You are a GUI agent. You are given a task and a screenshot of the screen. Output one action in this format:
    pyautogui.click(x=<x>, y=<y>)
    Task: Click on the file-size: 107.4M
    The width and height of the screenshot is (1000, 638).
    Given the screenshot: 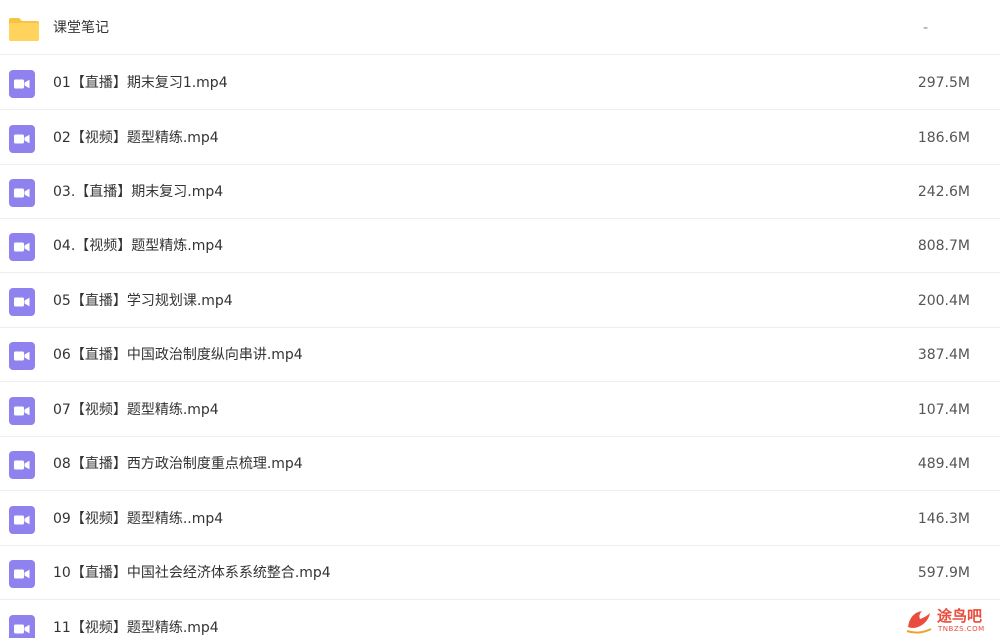 What is the action you would take?
    pyautogui.click(x=943, y=410)
    